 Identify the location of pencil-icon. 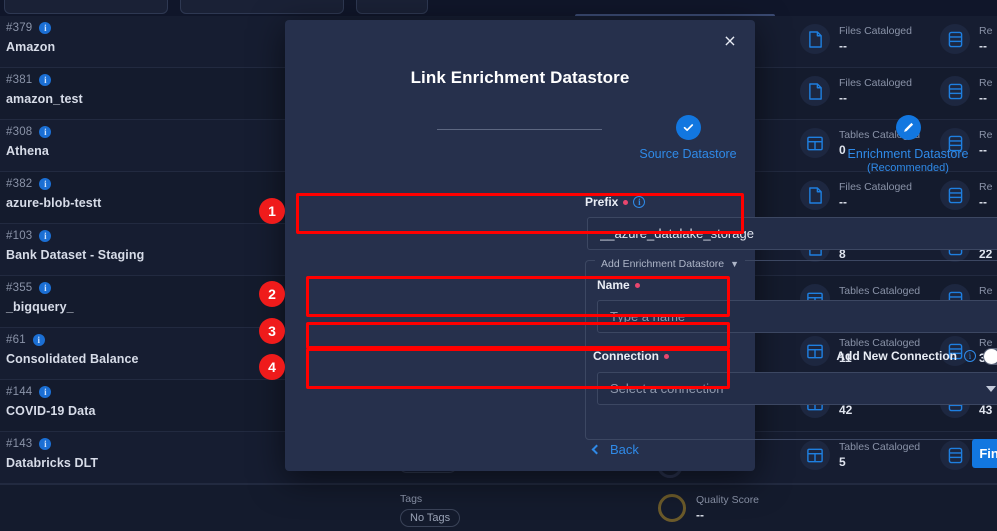
(908, 127).